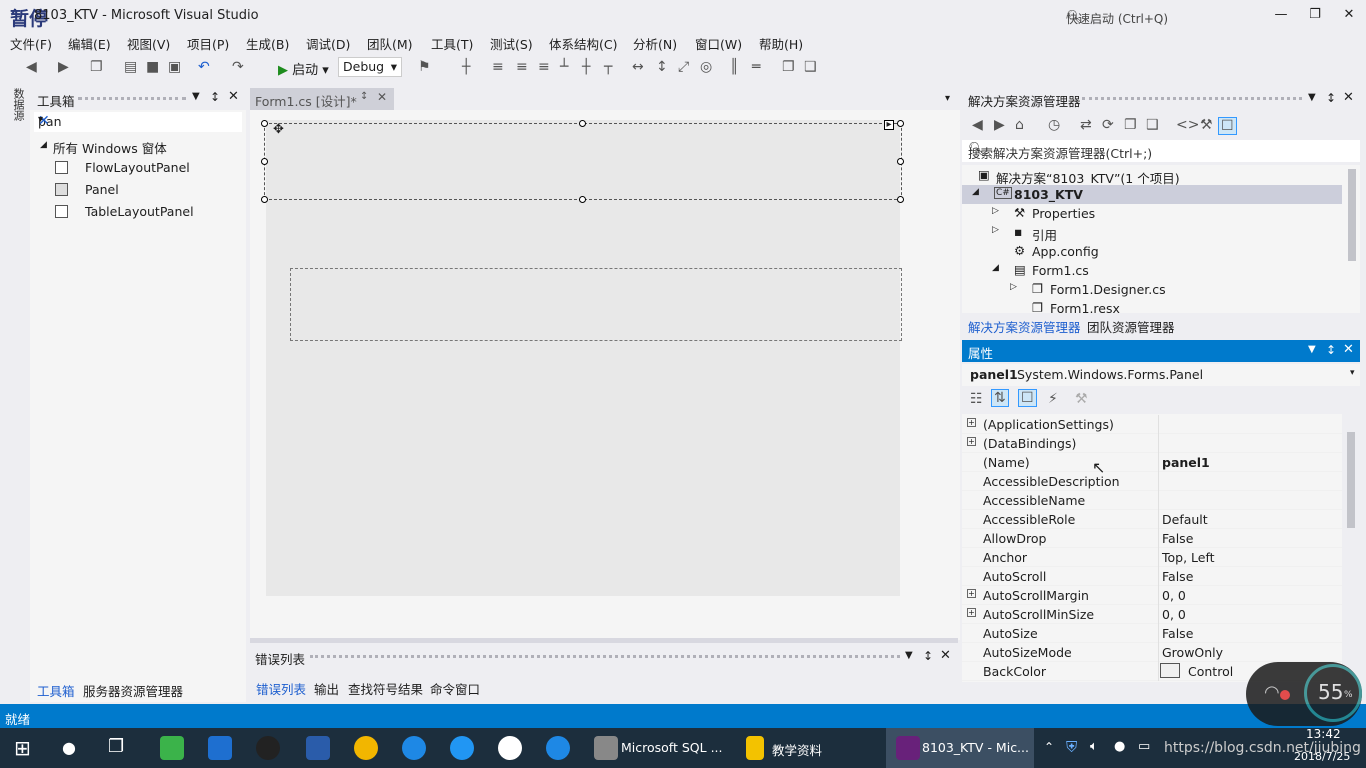  What do you see at coordinates (1188, 557) in the screenshot?
I see `property-value: Top, Left` at bounding box center [1188, 557].